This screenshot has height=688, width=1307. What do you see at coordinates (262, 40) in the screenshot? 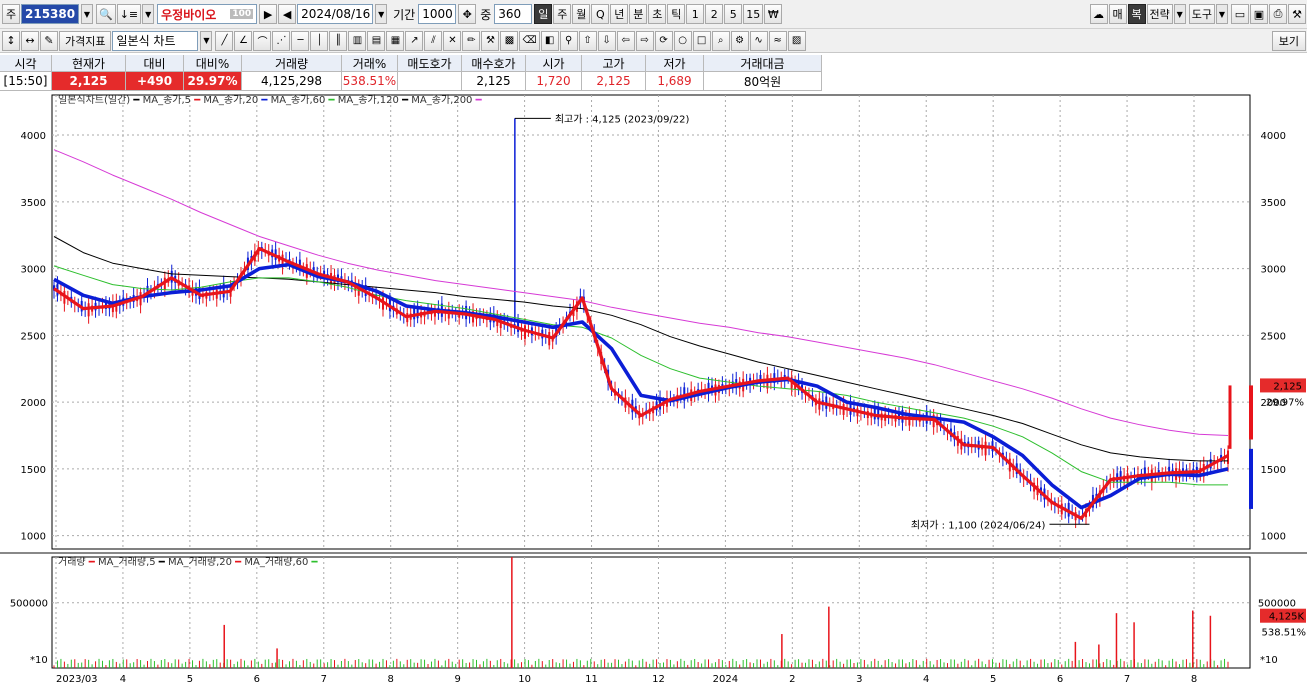
I see `arc-tool-icon: ⌒` at bounding box center [262, 40].